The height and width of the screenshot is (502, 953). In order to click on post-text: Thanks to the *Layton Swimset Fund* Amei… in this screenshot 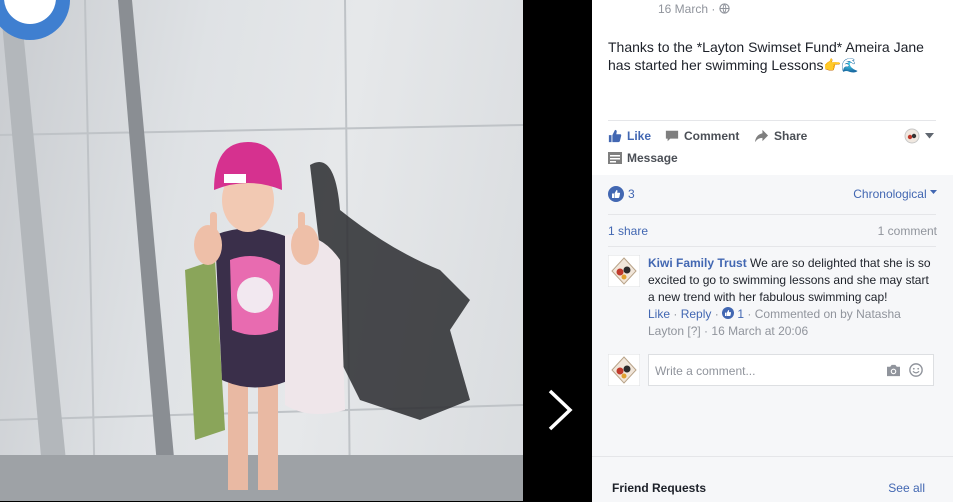, I will do `click(775, 56)`.